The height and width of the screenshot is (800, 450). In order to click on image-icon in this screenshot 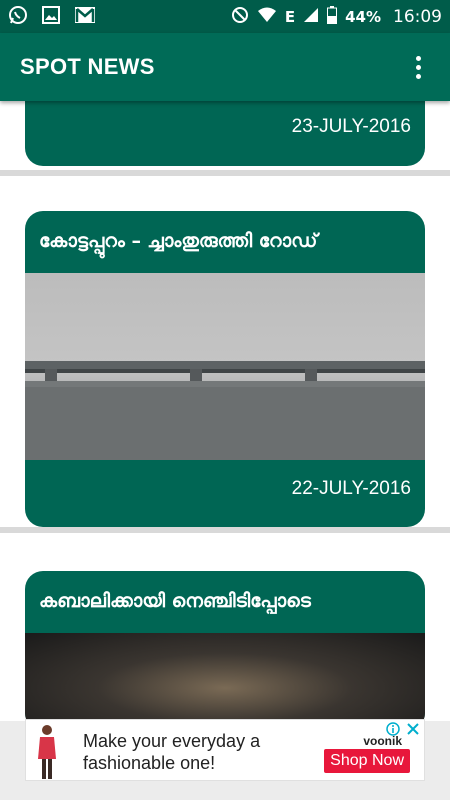, I will do `click(51, 16)`.